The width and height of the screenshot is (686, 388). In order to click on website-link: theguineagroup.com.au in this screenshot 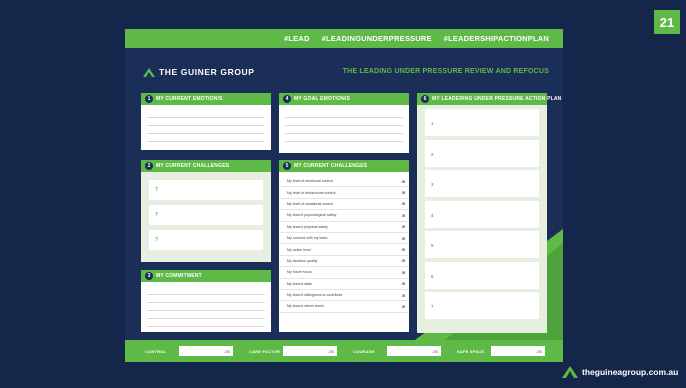, I will do `click(630, 372)`.